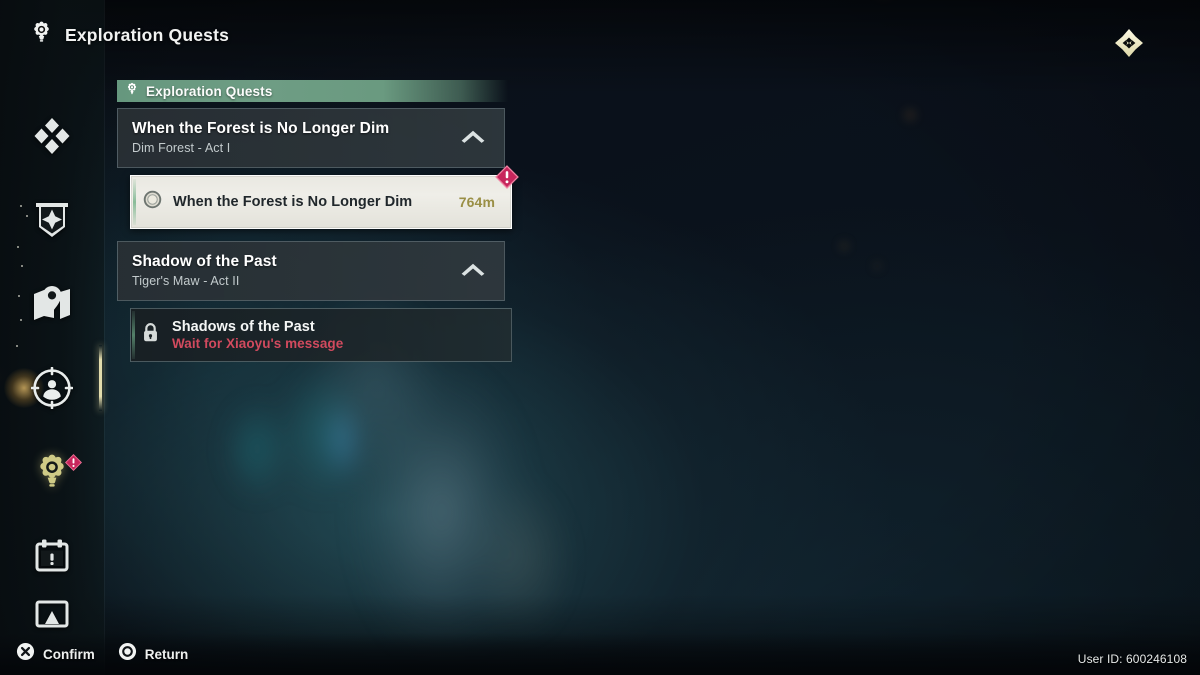 This screenshot has width=1200, height=675. I want to click on left-sidebar, so click(52, 337).